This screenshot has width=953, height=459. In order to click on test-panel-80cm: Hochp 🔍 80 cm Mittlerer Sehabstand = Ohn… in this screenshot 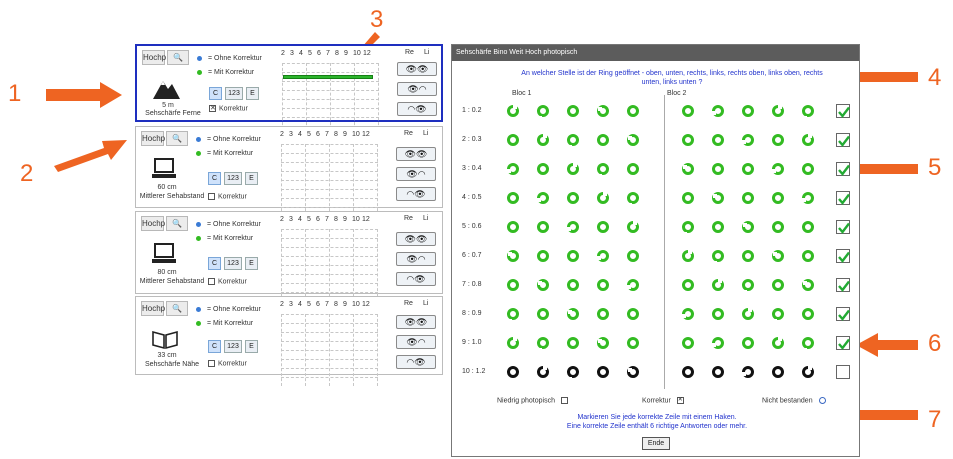, I will do `click(289, 256)`.